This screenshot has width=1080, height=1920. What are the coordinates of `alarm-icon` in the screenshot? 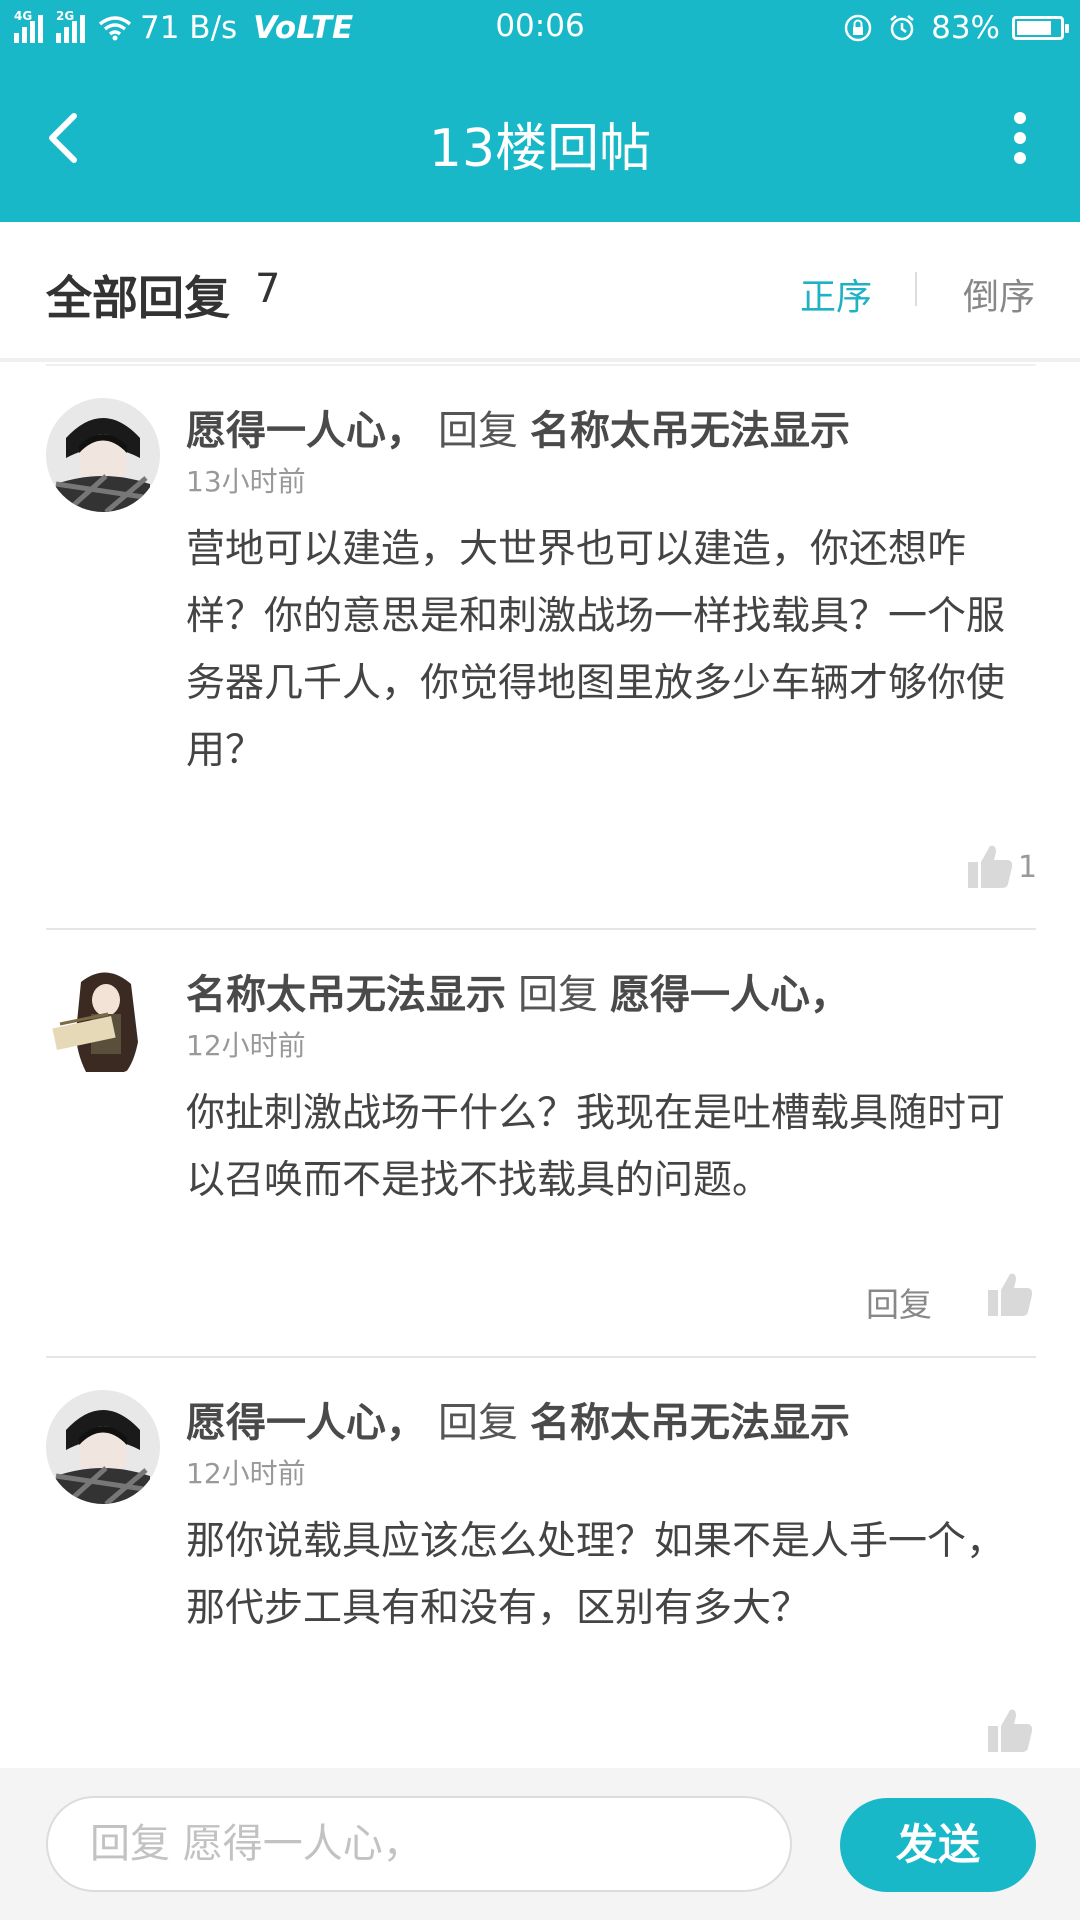 It's located at (902, 28).